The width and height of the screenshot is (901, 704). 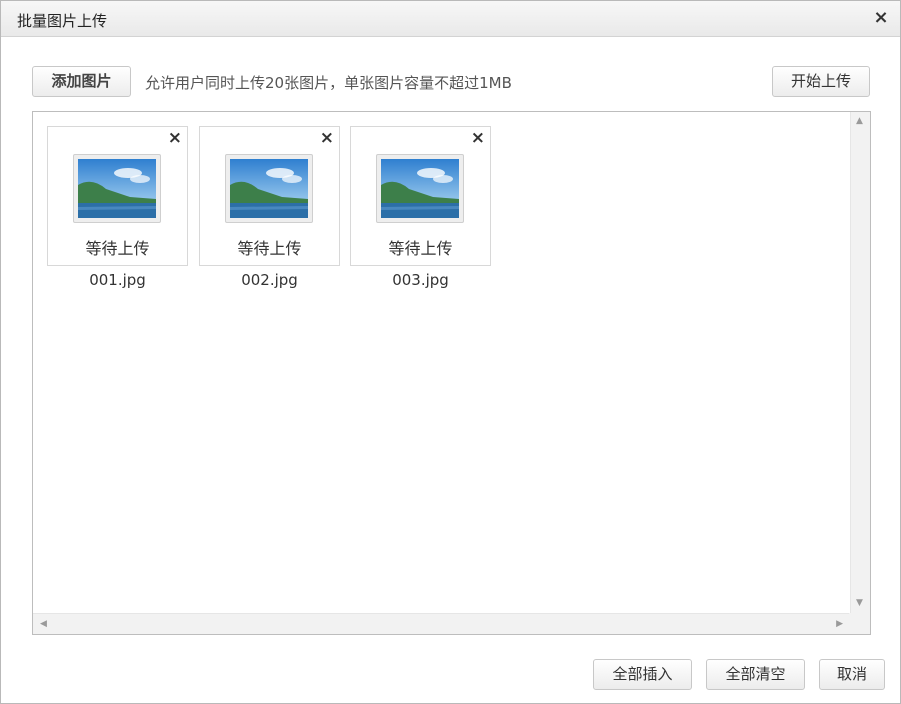 I want to click on scroll-right-icon: ▶, so click(x=839, y=624).